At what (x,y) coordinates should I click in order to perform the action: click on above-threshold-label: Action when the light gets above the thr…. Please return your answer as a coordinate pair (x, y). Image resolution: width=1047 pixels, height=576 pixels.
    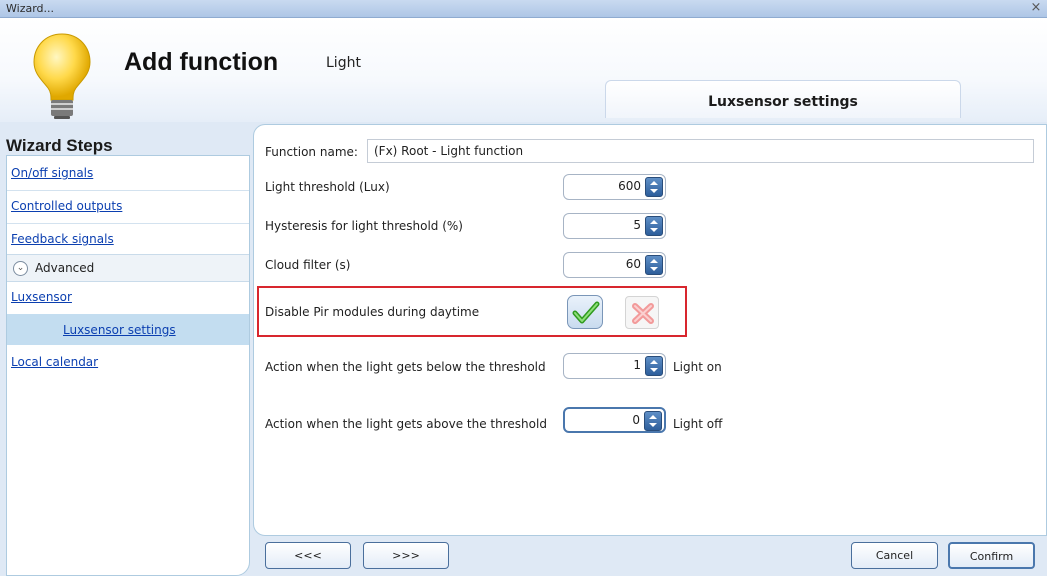
    Looking at the image, I should click on (406, 424).